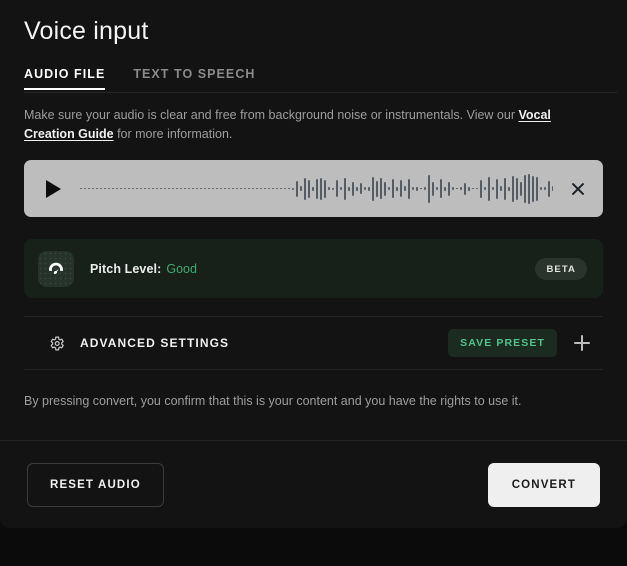 This screenshot has width=627, height=566. Describe the element at coordinates (181, 268) in the screenshot. I see `pitch-level-value: Good` at that location.